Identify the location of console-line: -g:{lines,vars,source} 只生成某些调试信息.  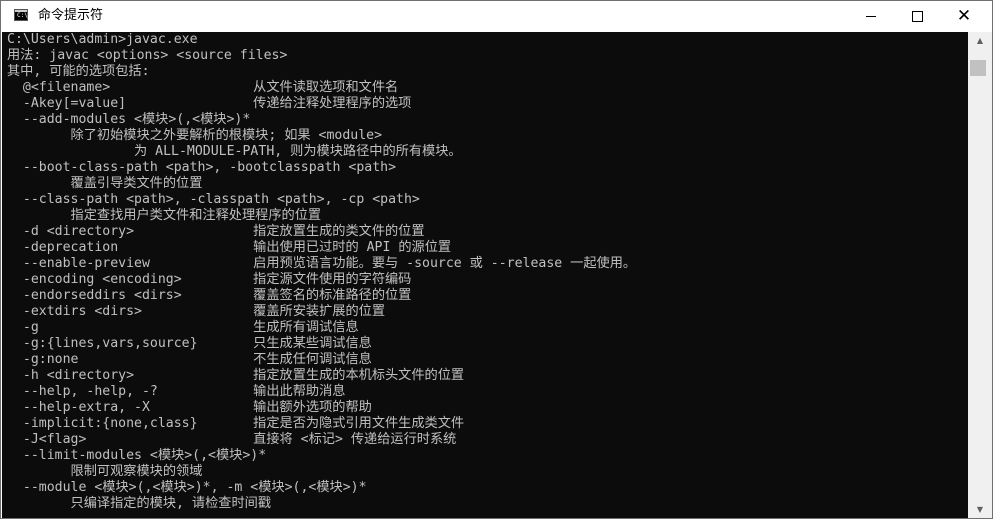
(189, 343).